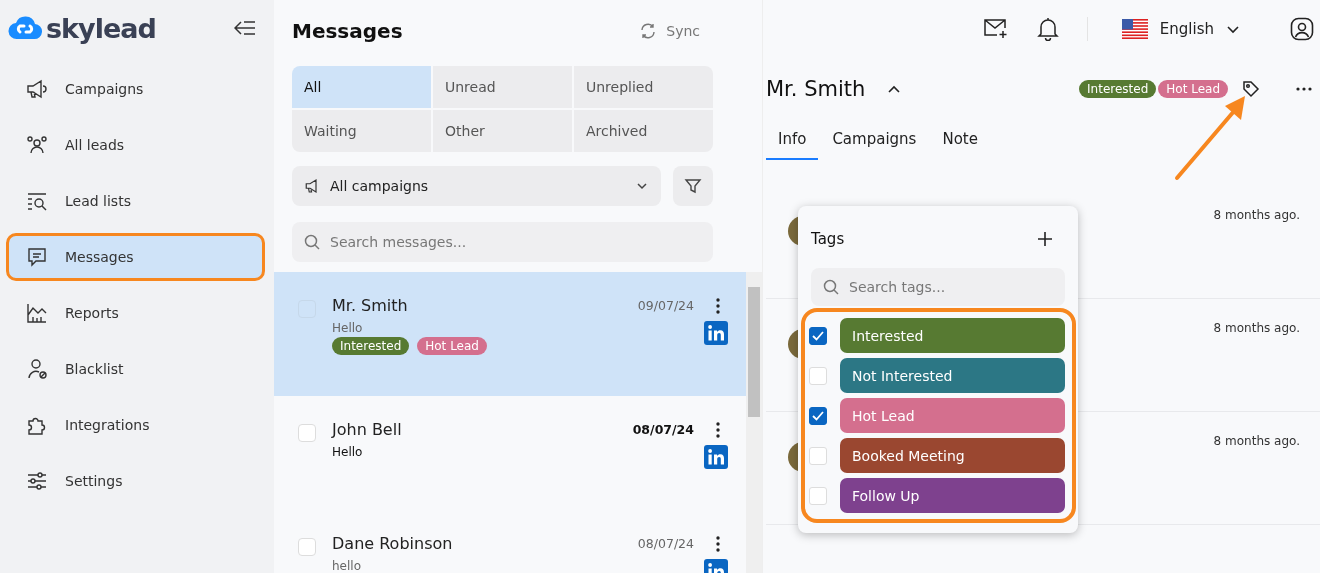 Image resolution: width=1320 pixels, height=573 pixels. Describe the element at coordinates (665, 305) in the screenshot. I see `message-date: 09/07/24` at that location.